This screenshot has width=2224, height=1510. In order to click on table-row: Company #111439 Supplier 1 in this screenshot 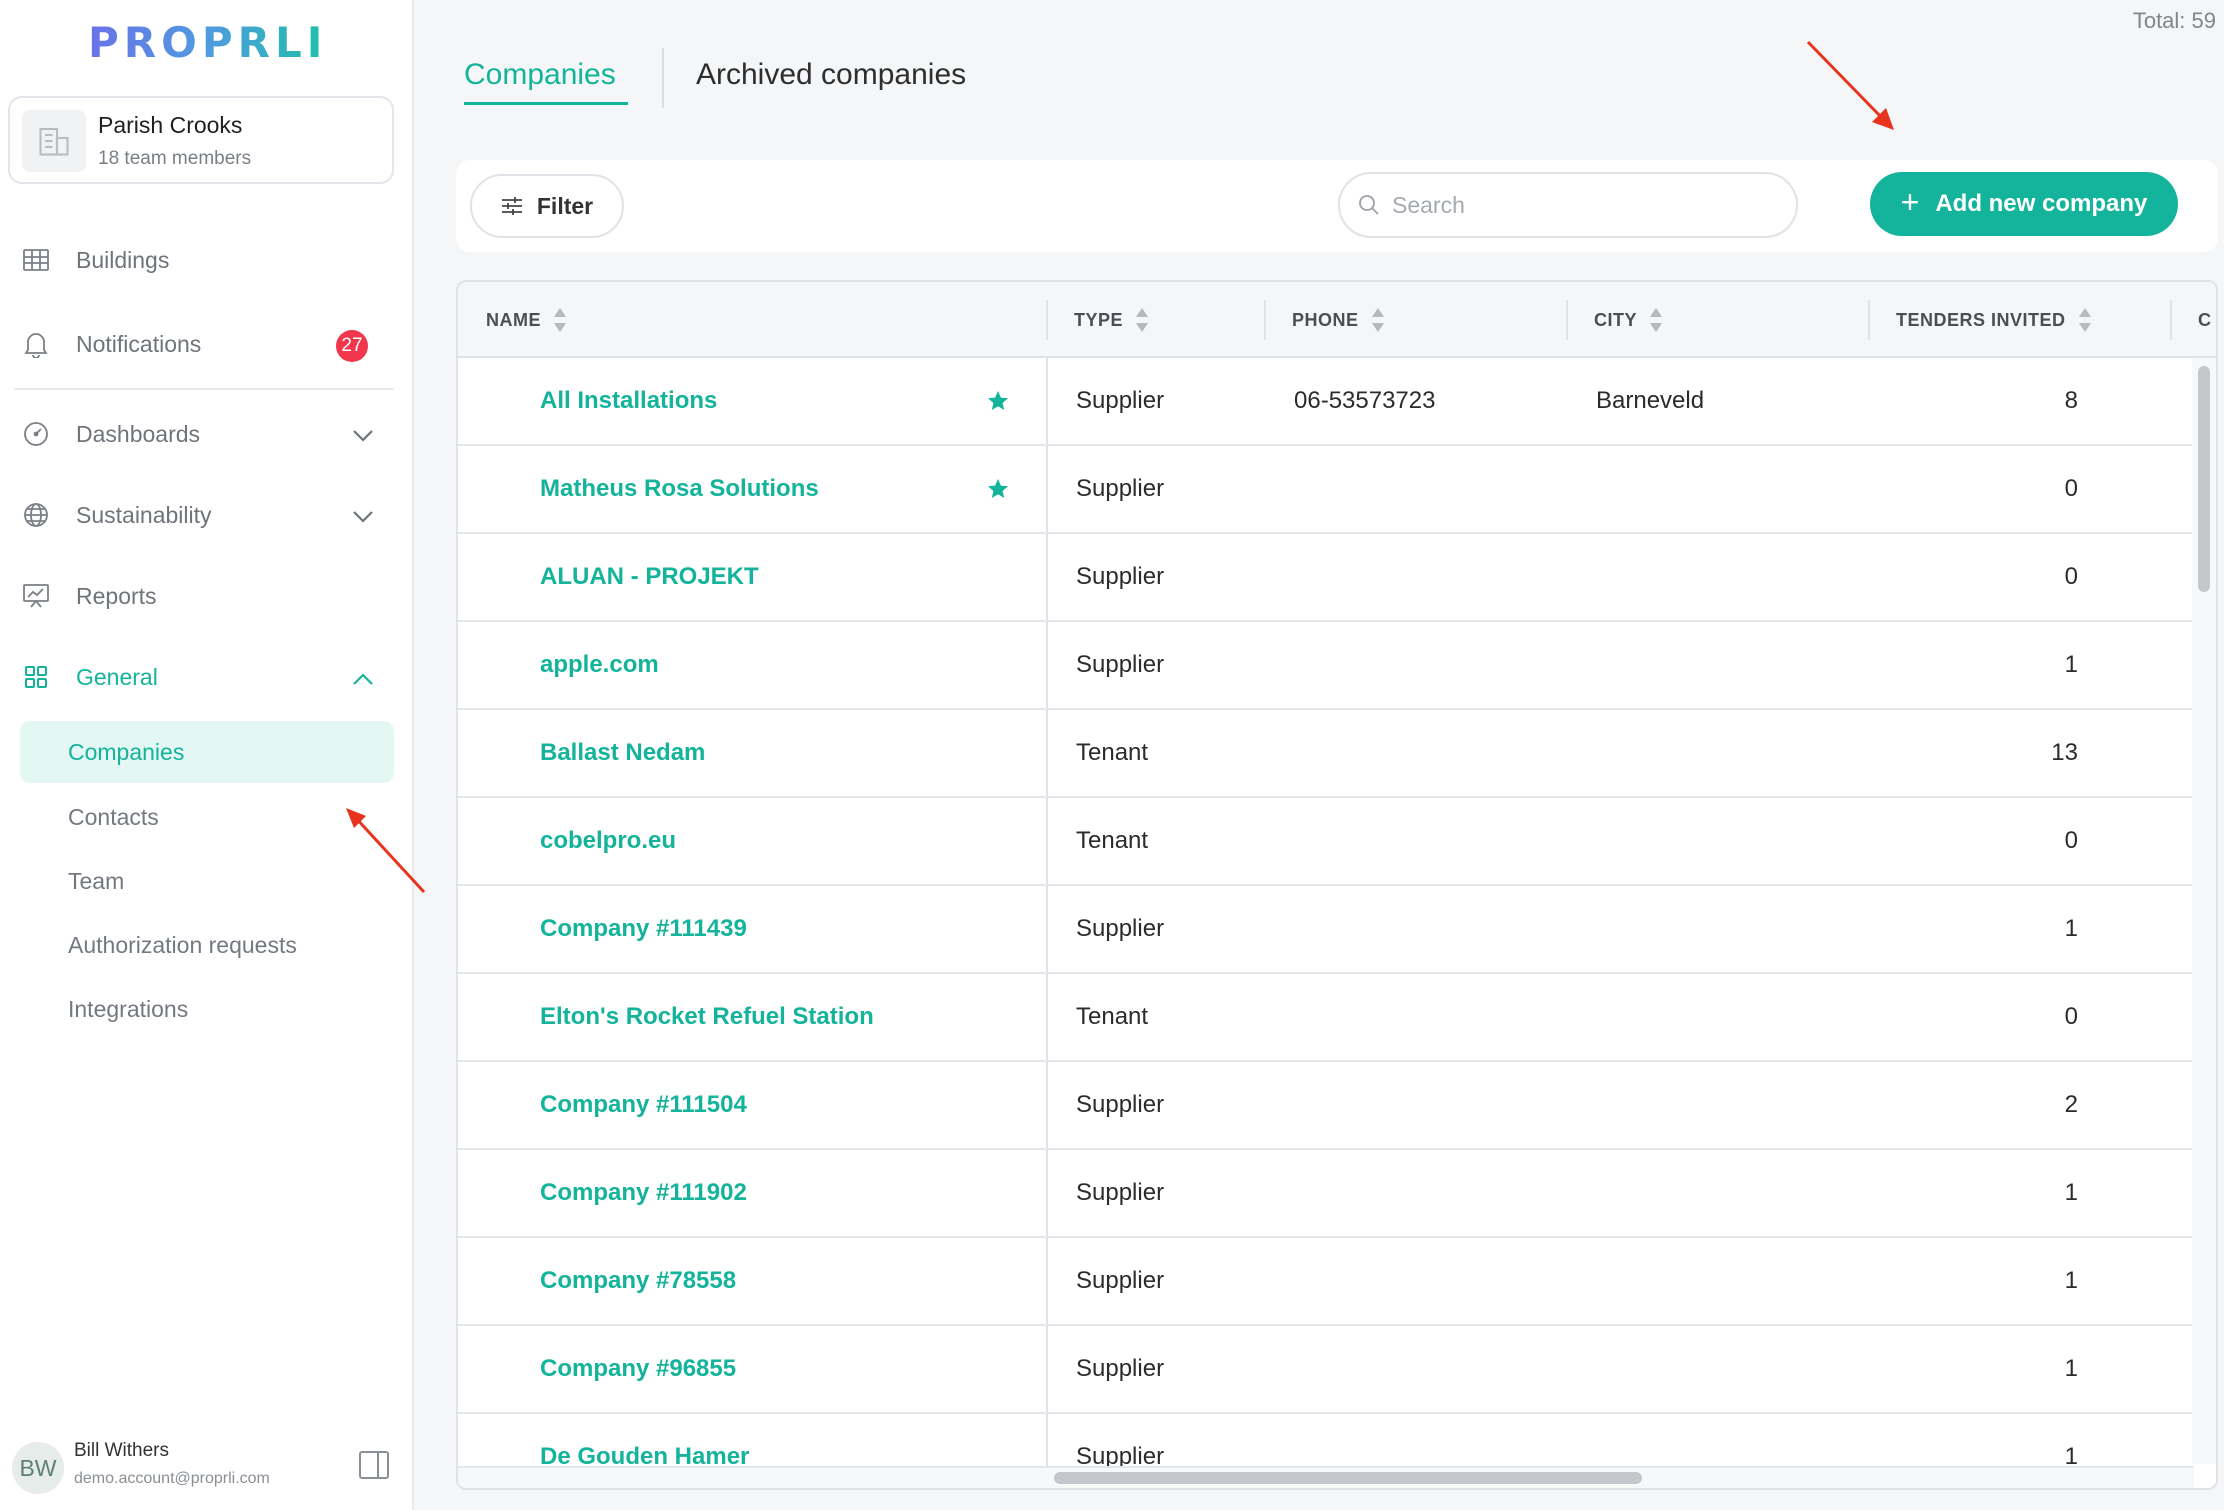, I will do `click(1326, 930)`.